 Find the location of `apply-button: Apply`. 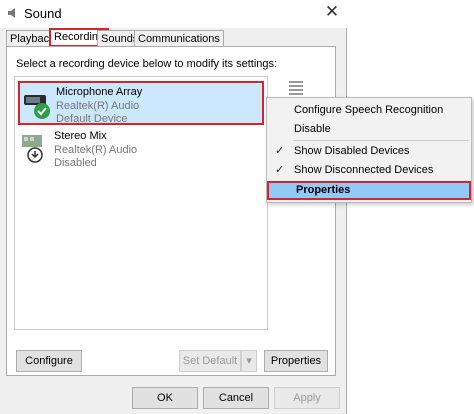

apply-button: Apply is located at coordinates (307, 398).